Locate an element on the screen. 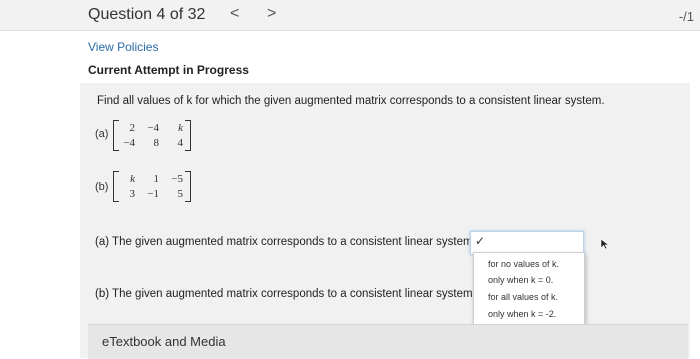 The height and width of the screenshot is (359, 700). view-policies-link: View Policies is located at coordinates (123, 47).